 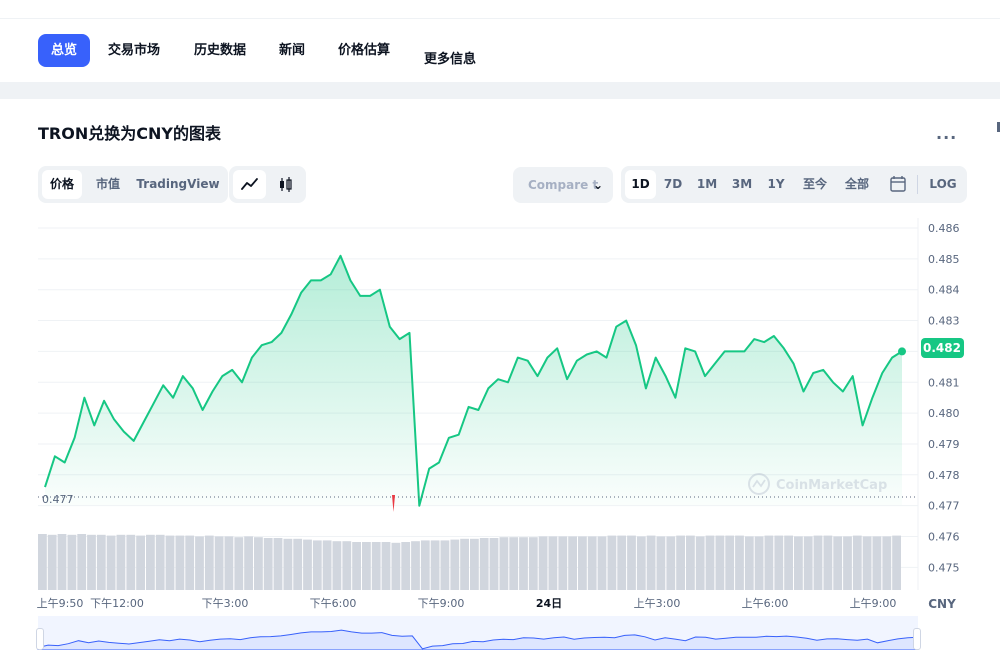 What do you see at coordinates (333, 603) in the screenshot?
I see `x-tick-label: 下午6:00` at bounding box center [333, 603].